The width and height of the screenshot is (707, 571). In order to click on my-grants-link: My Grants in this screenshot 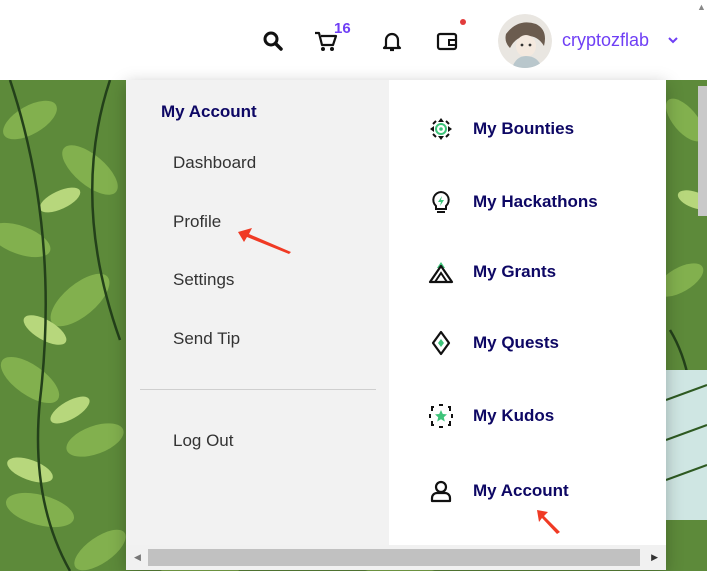, I will do `click(492, 272)`.